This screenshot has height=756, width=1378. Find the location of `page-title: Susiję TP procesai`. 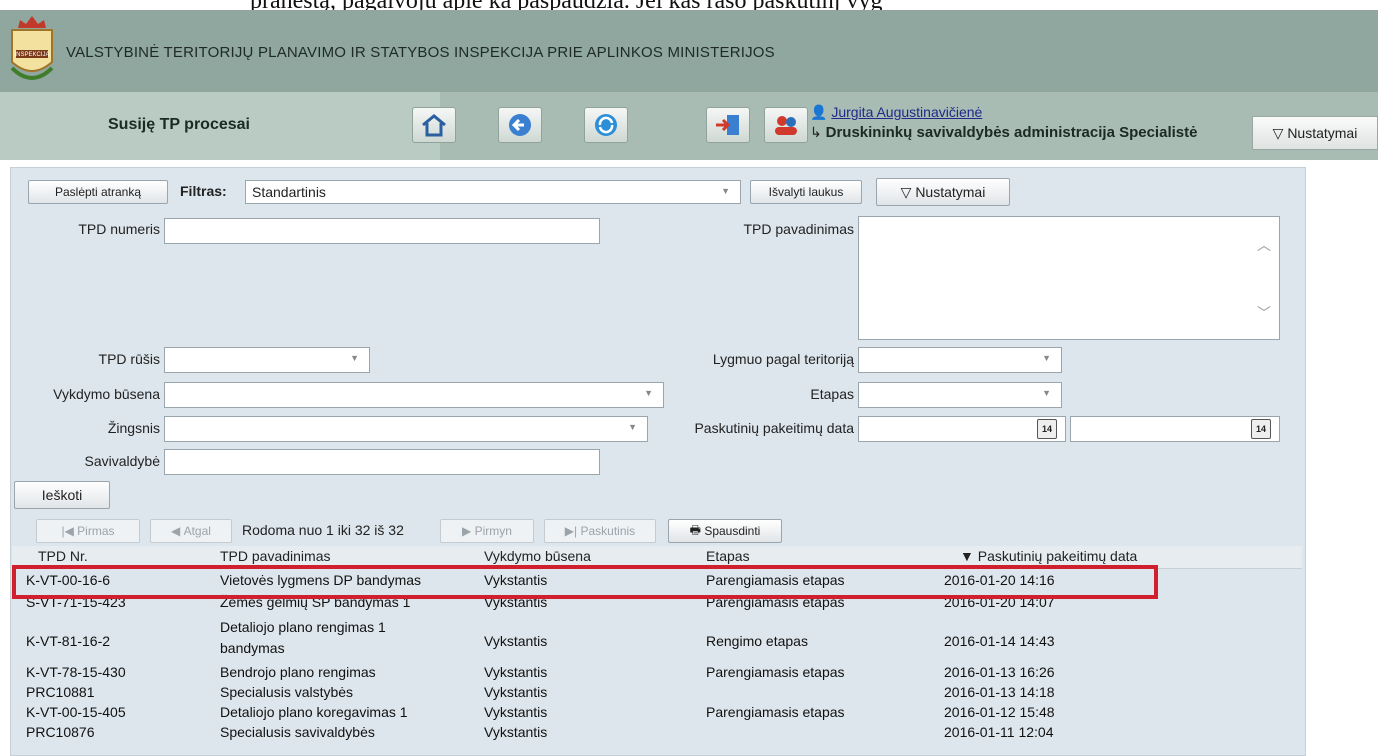

page-title: Susiję TP procesai is located at coordinates (179, 124).